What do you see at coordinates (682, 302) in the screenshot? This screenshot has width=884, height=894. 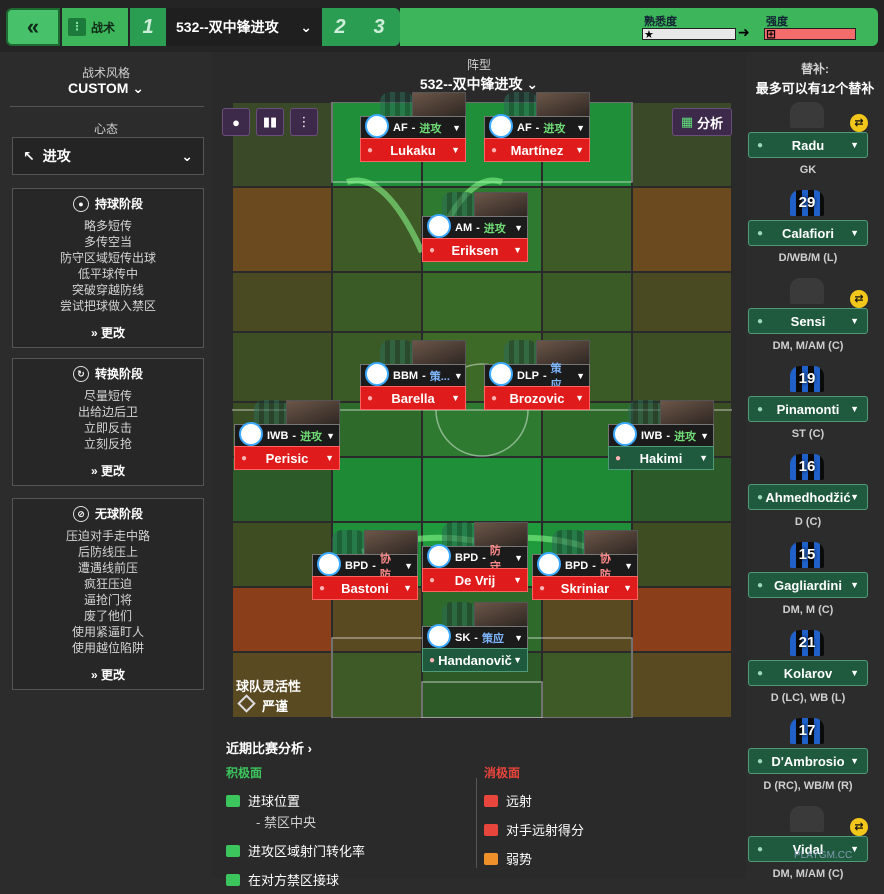 I see `pitch-zone` at bounding box center [682, 302].